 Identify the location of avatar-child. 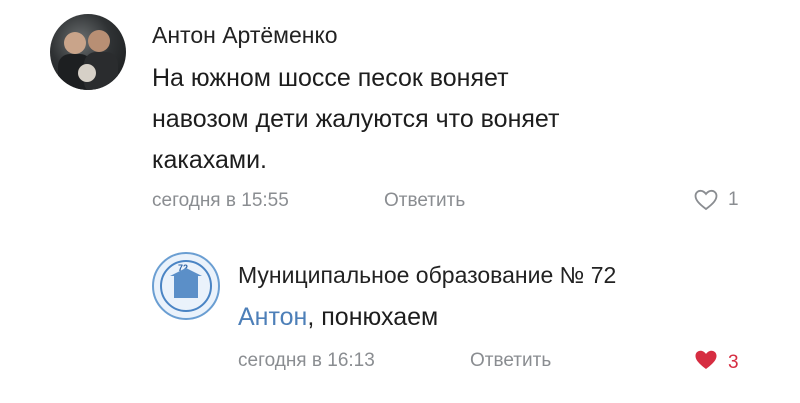
(87, 73).